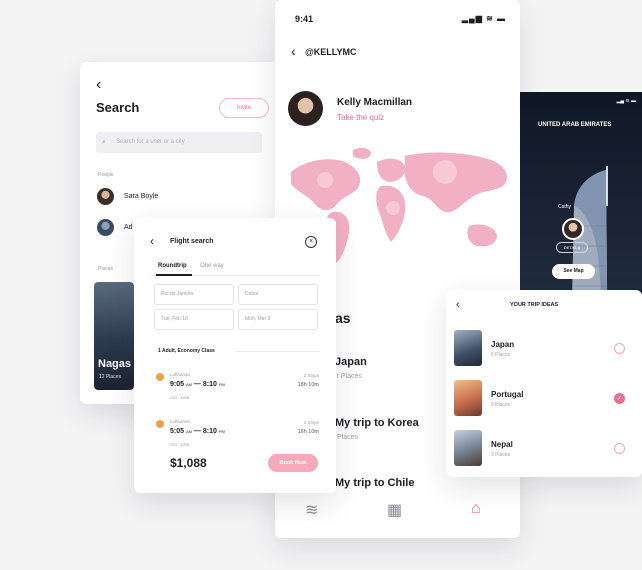  What do you see at coordinates (626, 101) in the screenshot?
I see `status-icons: ▂▄ ≋ ▬` at bounding box center [626, 101].